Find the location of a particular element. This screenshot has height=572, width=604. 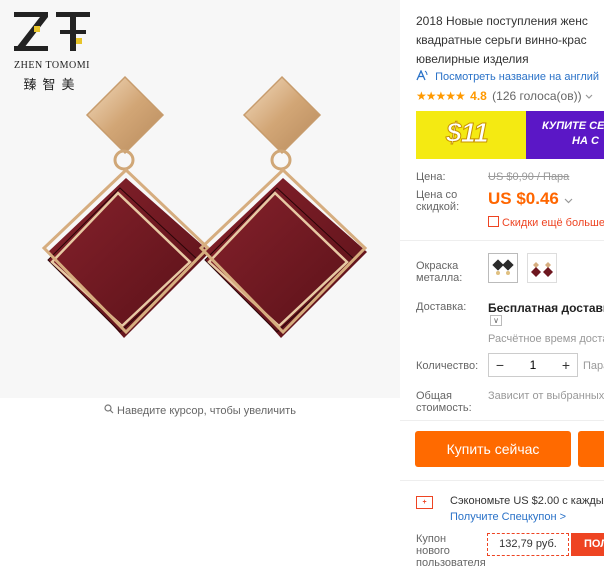

discount-price: US $0.46 is located at coordinates (530, 199).